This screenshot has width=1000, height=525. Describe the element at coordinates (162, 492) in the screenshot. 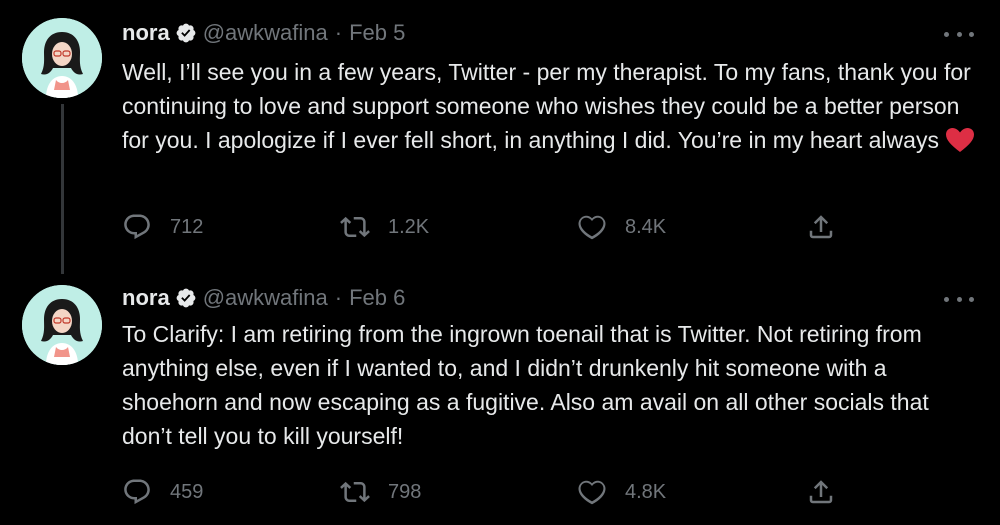

I see `reply-button: 459` at that location.